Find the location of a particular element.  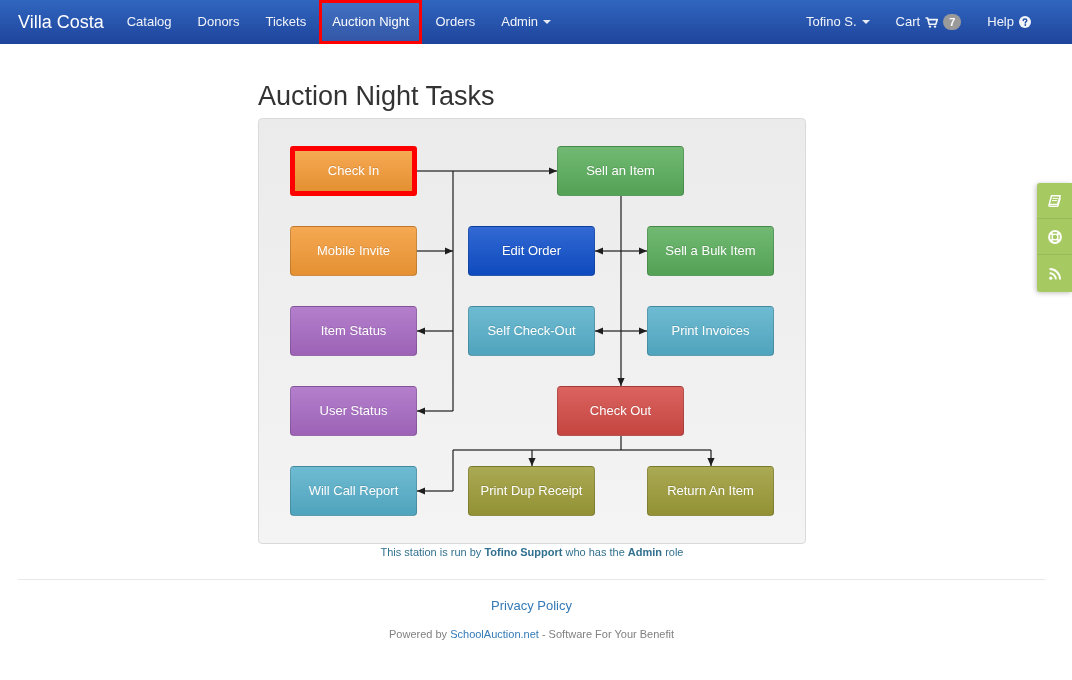

task-button: Return An Item is located at coordinates (710, 491).